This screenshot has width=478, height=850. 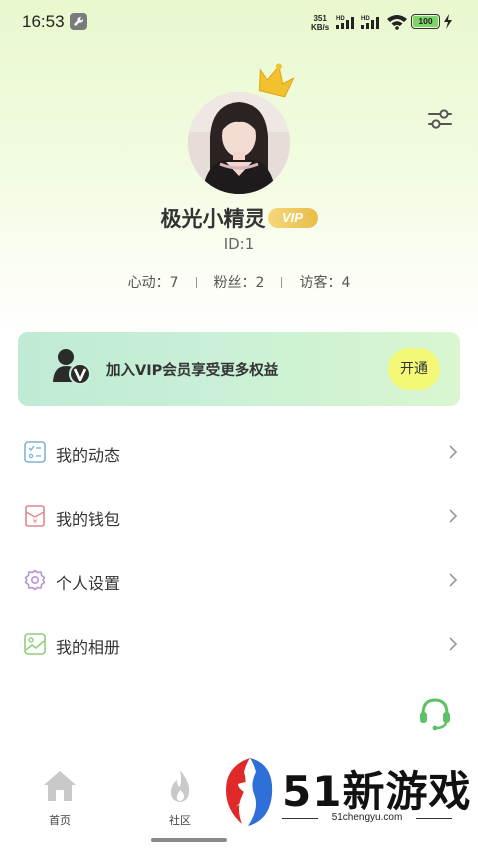 What do you see at coordinates (60, 820) in the screenshot?
I see `tab-label: 首页` at bounding box center [60, 820].